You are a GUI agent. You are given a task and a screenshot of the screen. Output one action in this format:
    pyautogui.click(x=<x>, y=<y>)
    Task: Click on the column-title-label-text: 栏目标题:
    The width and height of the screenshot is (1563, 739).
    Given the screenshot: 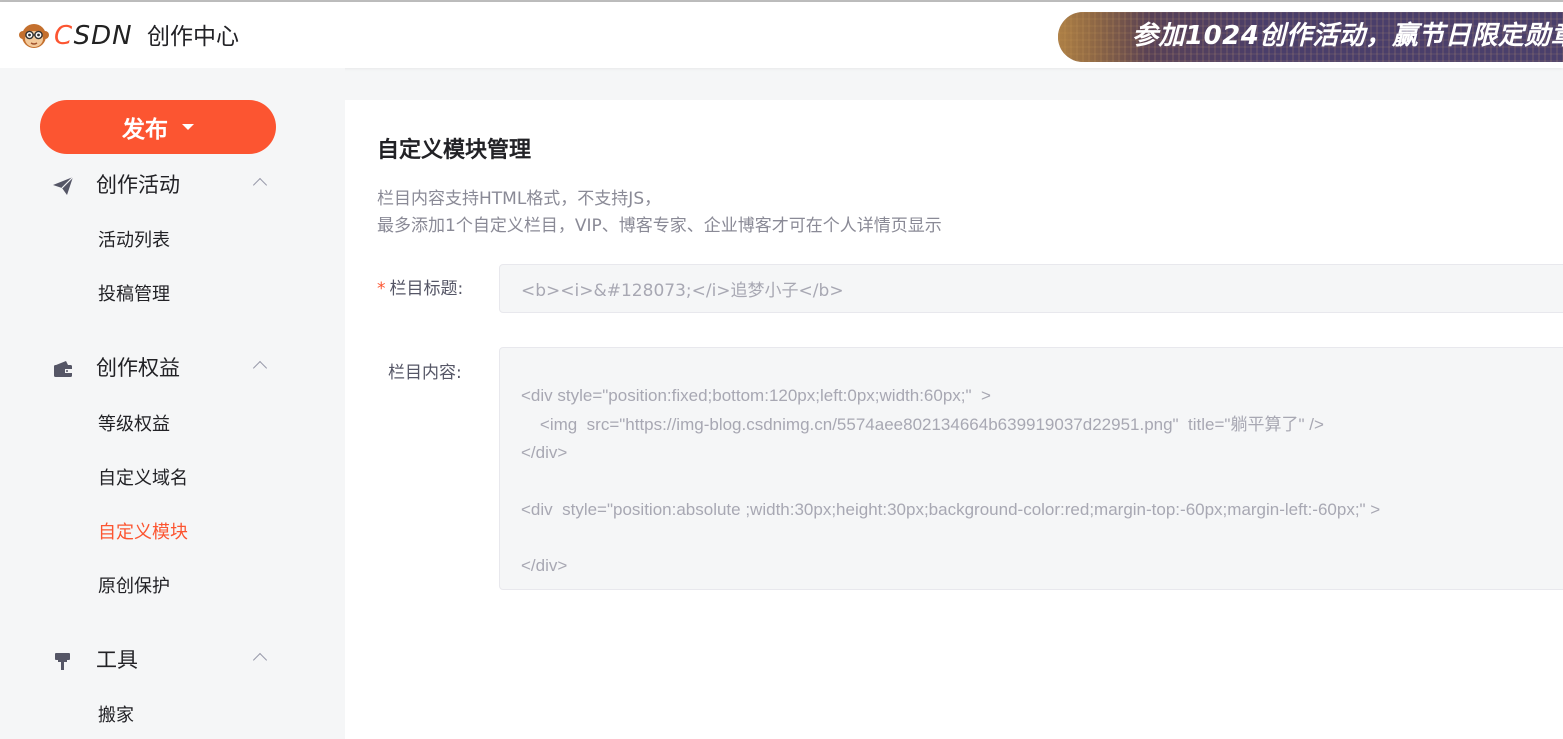 What is the action you would take?
    pyautogui.click(x=426, y=289)
    